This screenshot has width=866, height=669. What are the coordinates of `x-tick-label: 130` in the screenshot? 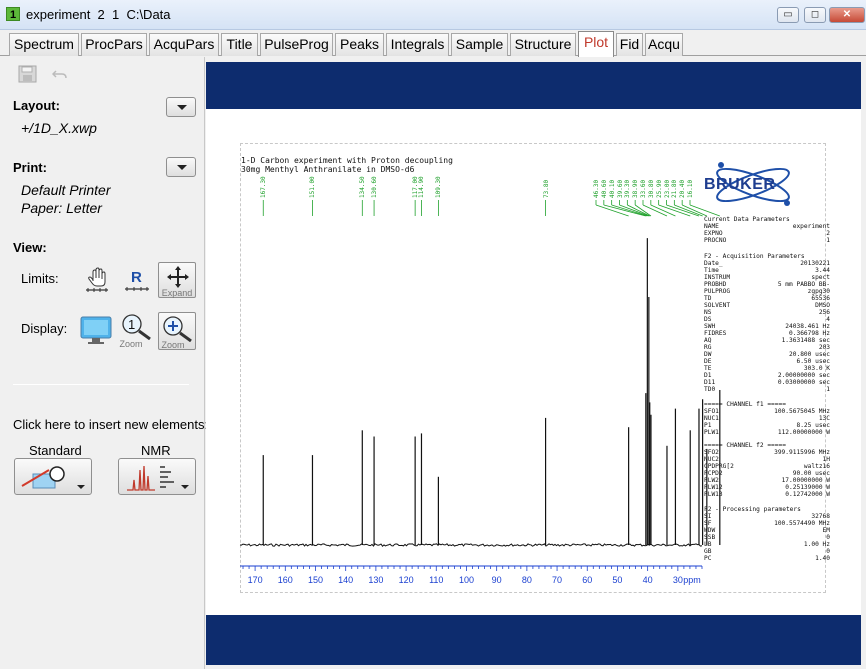 It's located at (376, 580).